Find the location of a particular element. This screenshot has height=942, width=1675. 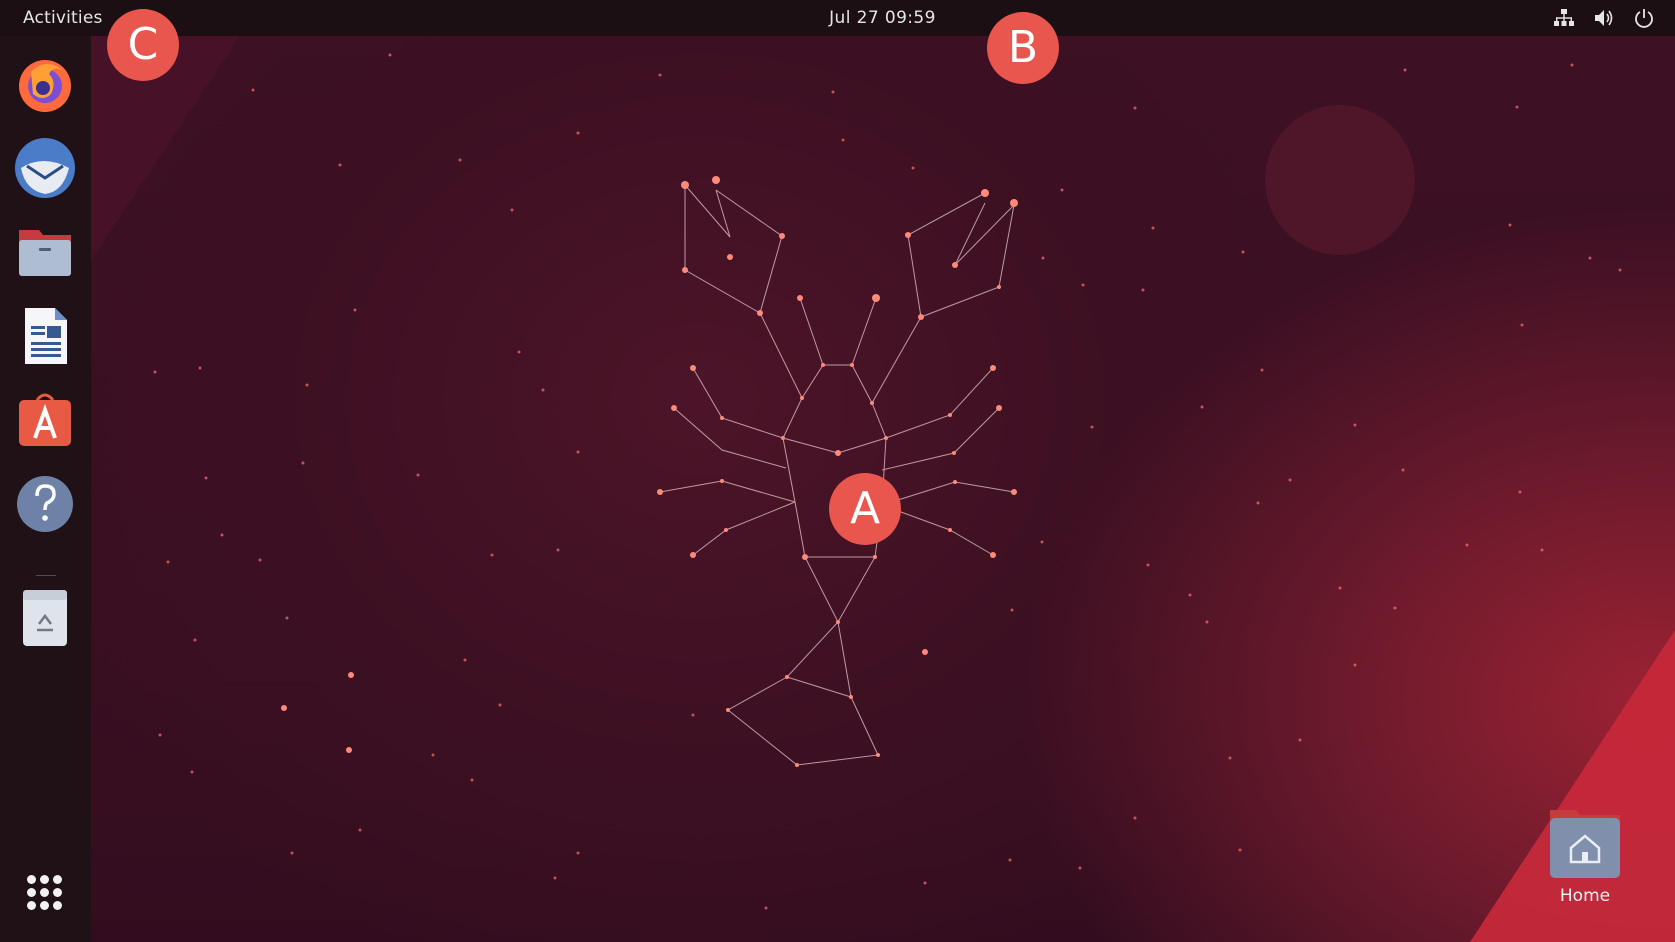

top-bar: Activities Jul 27 09:59 is located at coordinates (837, 18).